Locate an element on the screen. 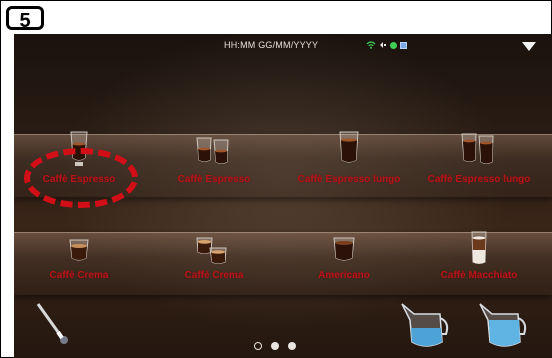 This screenshot has height=358, width=552. menu-chevron-down-icon is located at coordinates (529, 46).